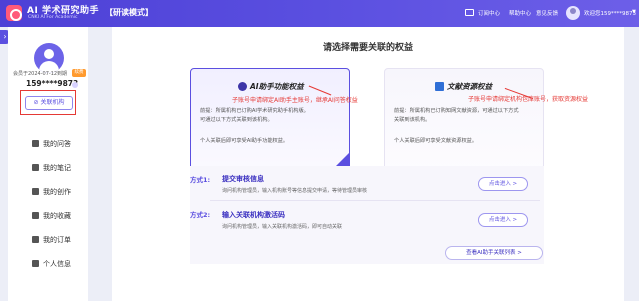 The width and height of the screenshot is (639, 301). I want to click on nav-item-orders: 我的订单, so click(48, 240).